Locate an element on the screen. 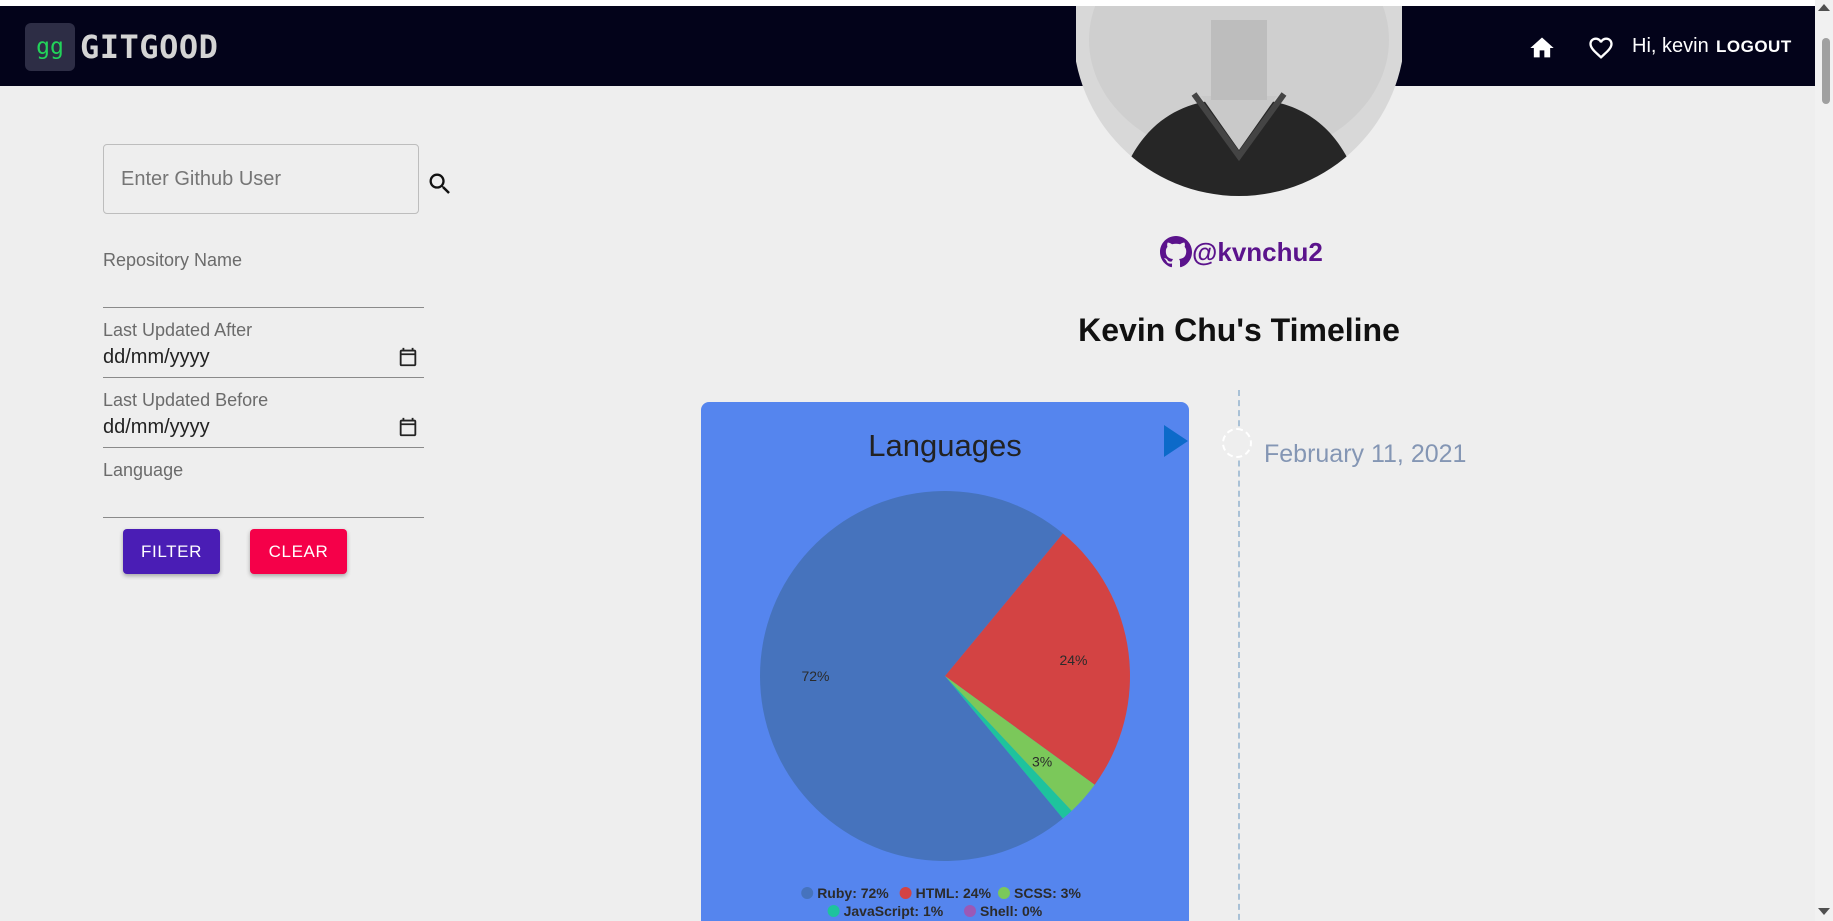 The height and width of the screenshot is (921, 1833). repository-name-label: Repository Name is located at coordinates (173, 260).